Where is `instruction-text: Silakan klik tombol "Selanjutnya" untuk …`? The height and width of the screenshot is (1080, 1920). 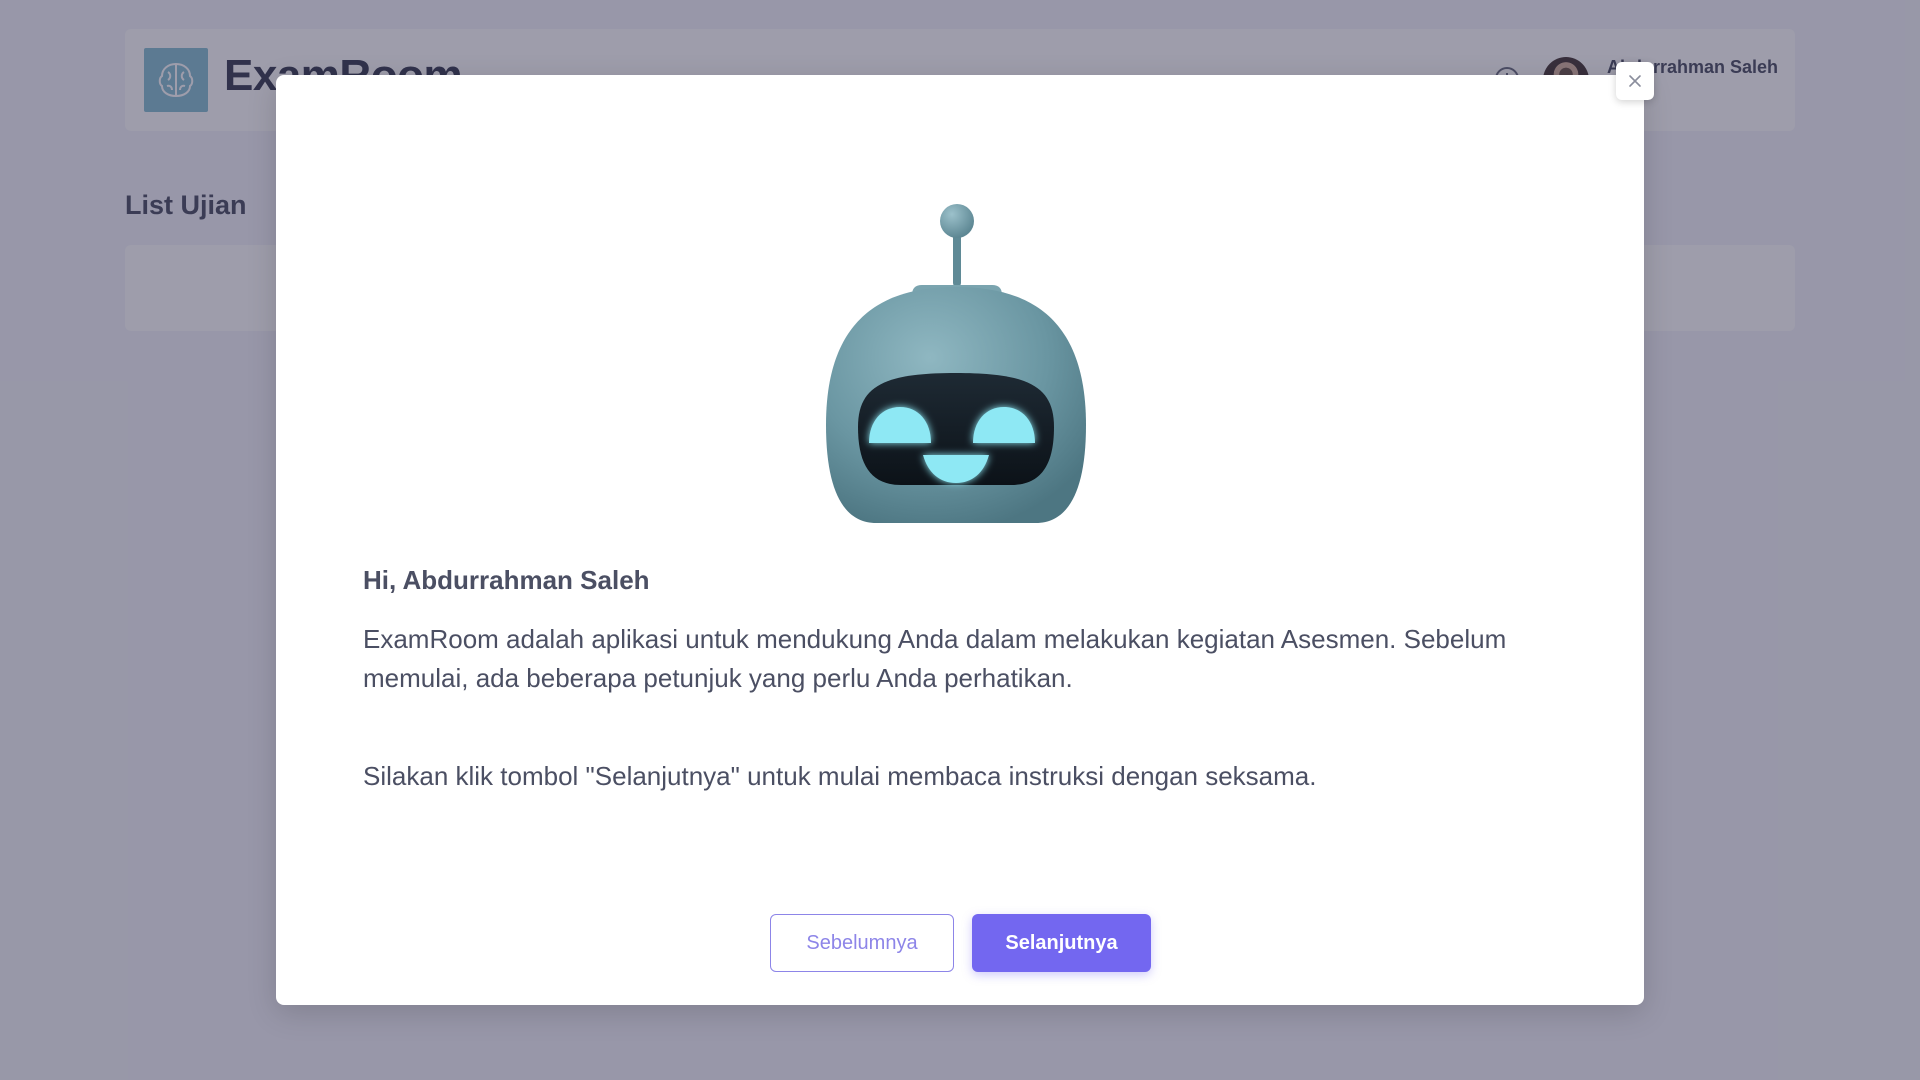 instruction-text: Silakan klik tombol "Selanjutnya" untuk … is located at coordinates (840, 776).